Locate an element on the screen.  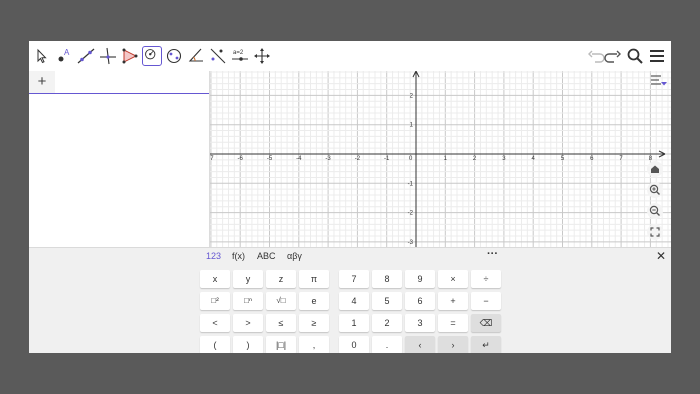
style-bar-icon is located at coordinates (659, 80).